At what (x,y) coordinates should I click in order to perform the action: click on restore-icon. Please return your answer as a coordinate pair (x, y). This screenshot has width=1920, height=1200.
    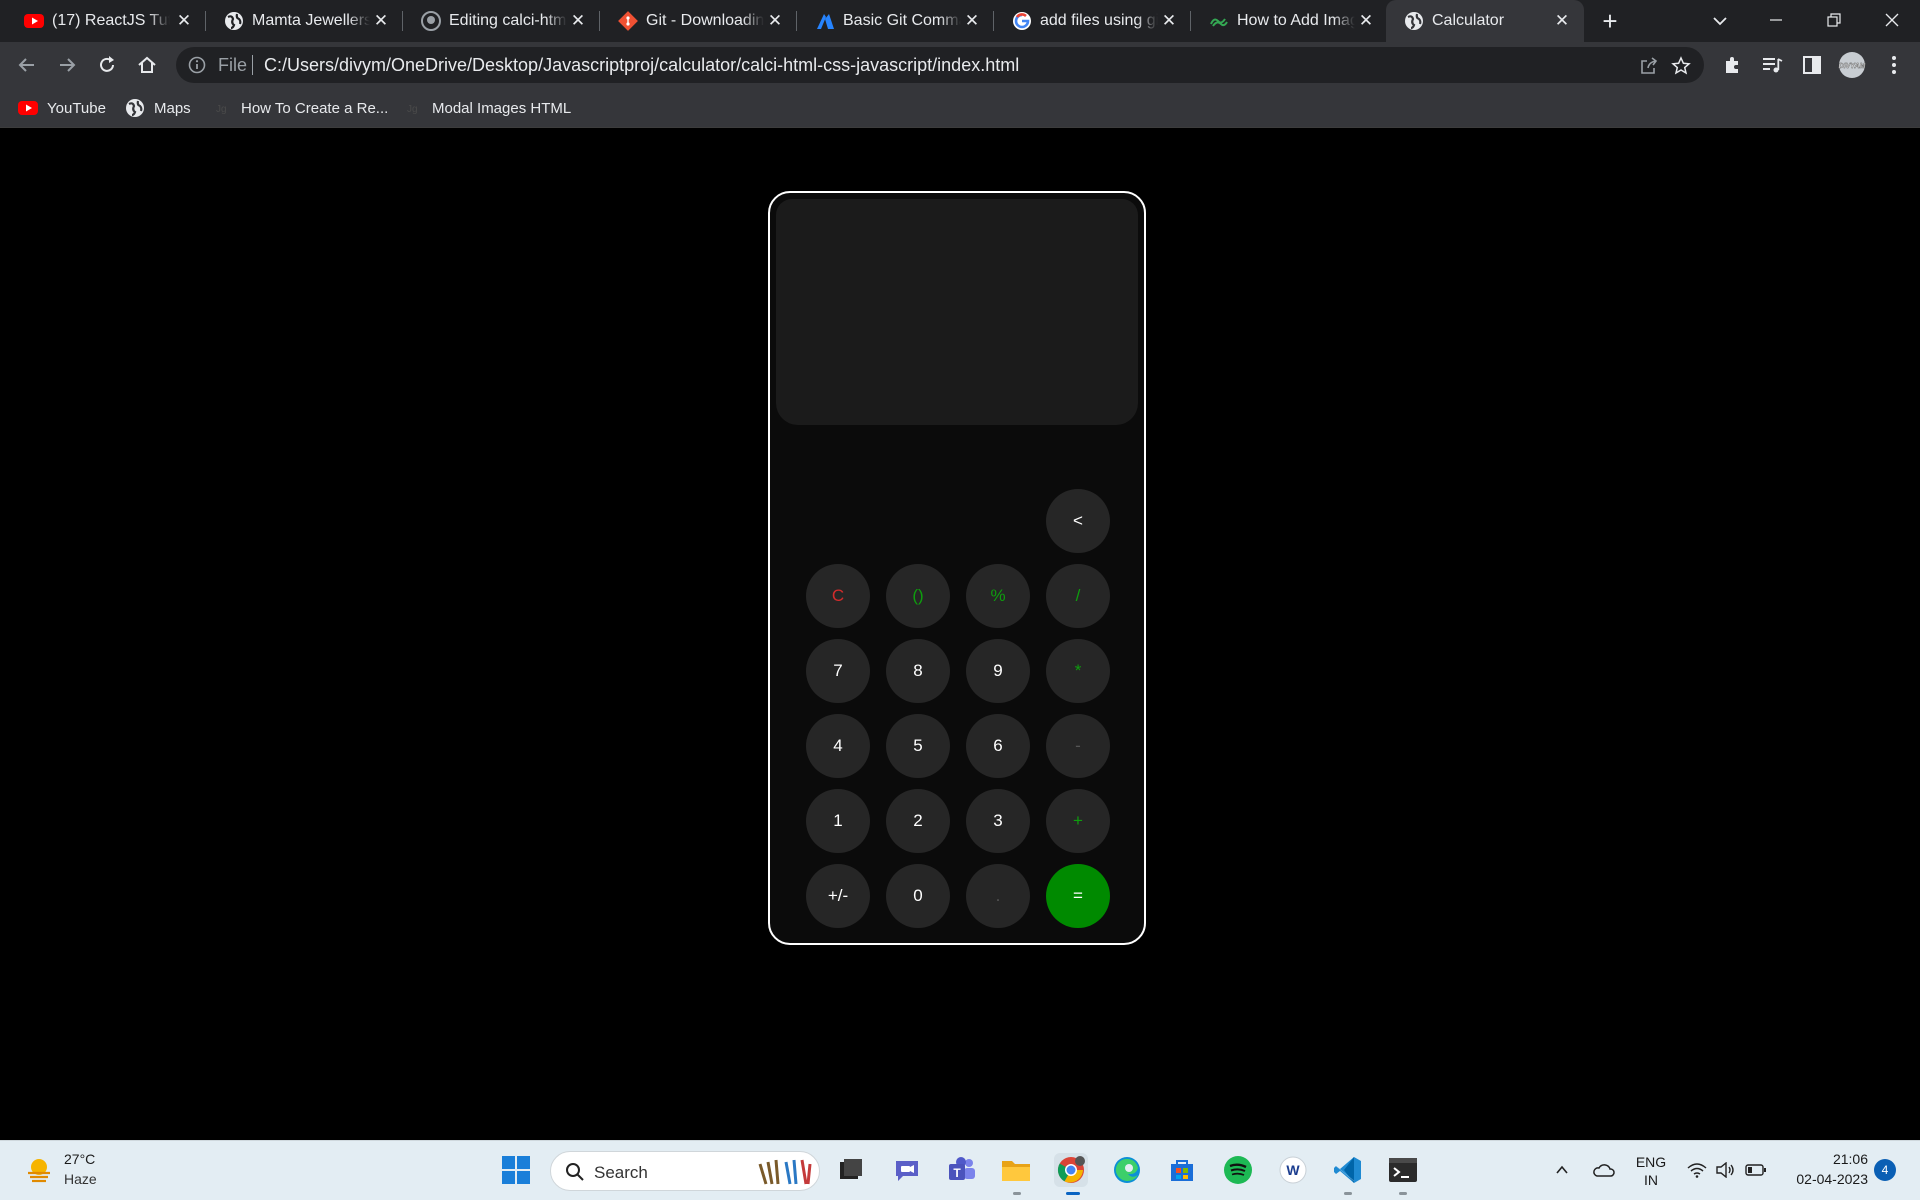
    Looking at the image, I should click on (1834, 20).